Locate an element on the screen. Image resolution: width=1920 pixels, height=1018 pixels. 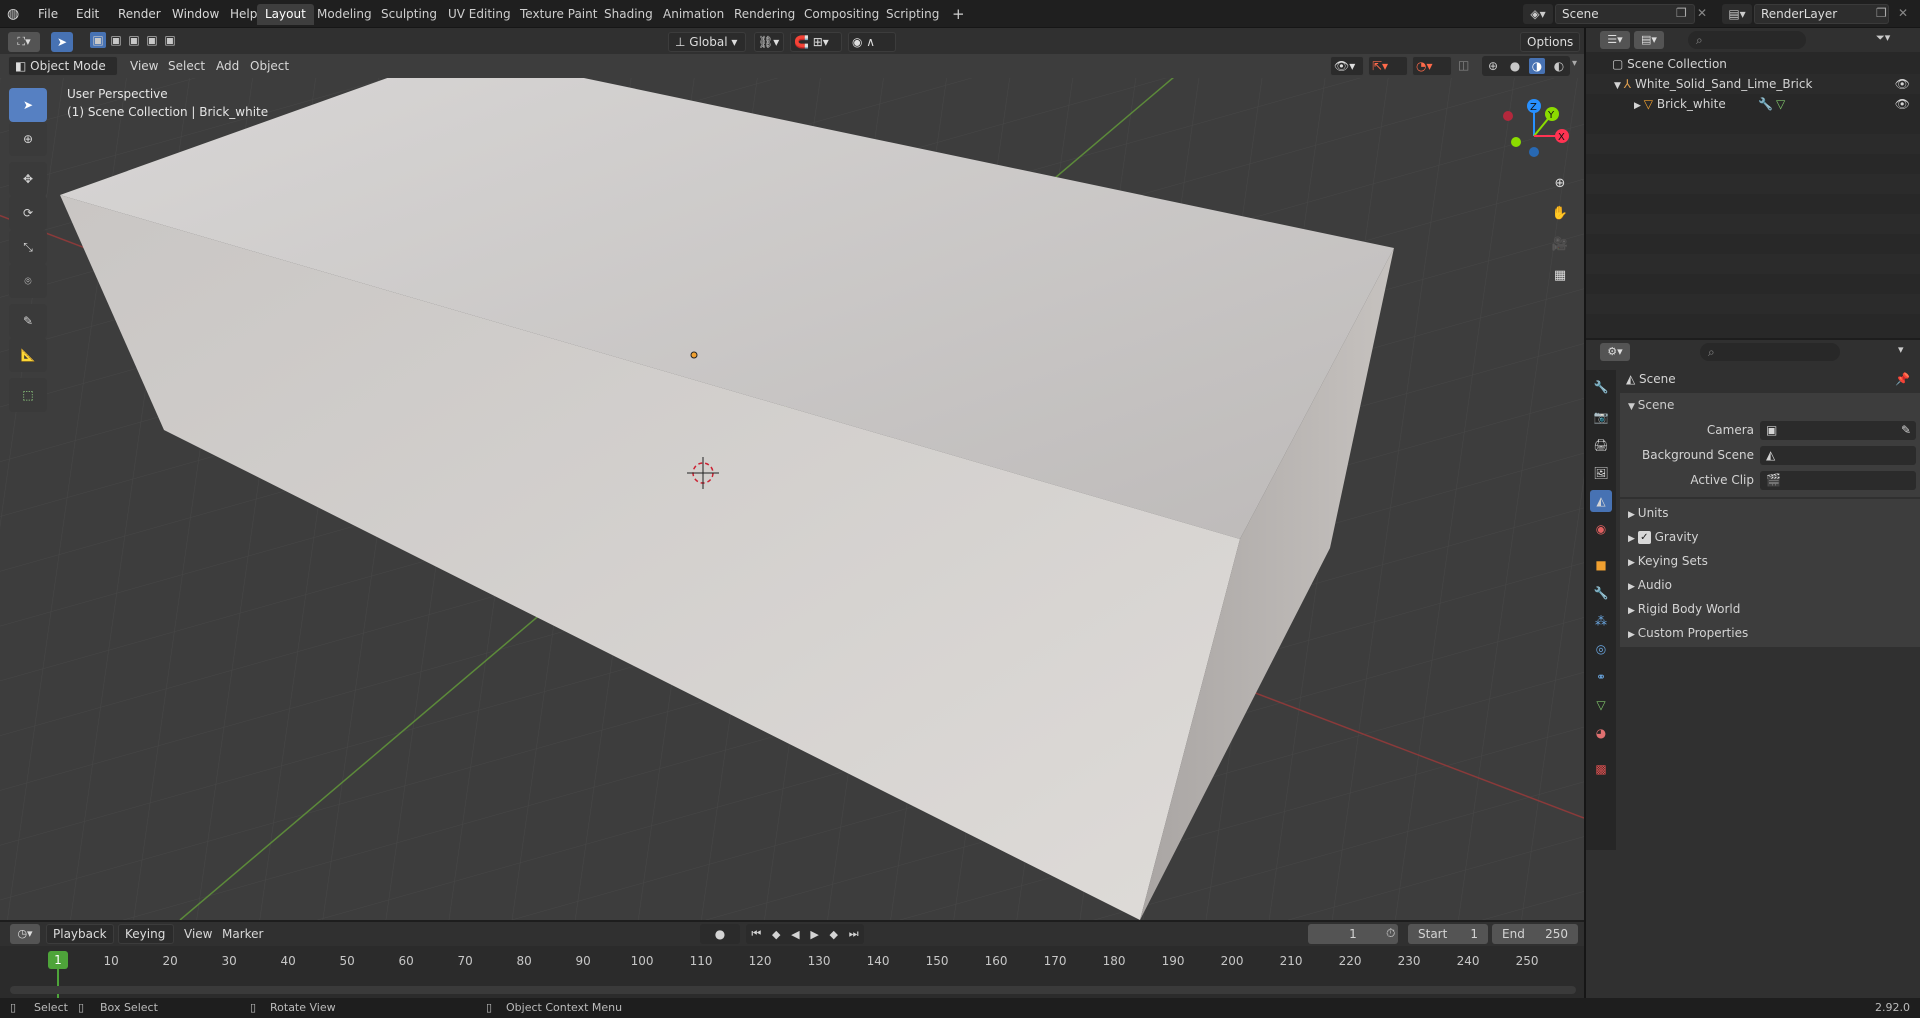
cursor-tool: ⊕ is located at coordinates (28, 139).